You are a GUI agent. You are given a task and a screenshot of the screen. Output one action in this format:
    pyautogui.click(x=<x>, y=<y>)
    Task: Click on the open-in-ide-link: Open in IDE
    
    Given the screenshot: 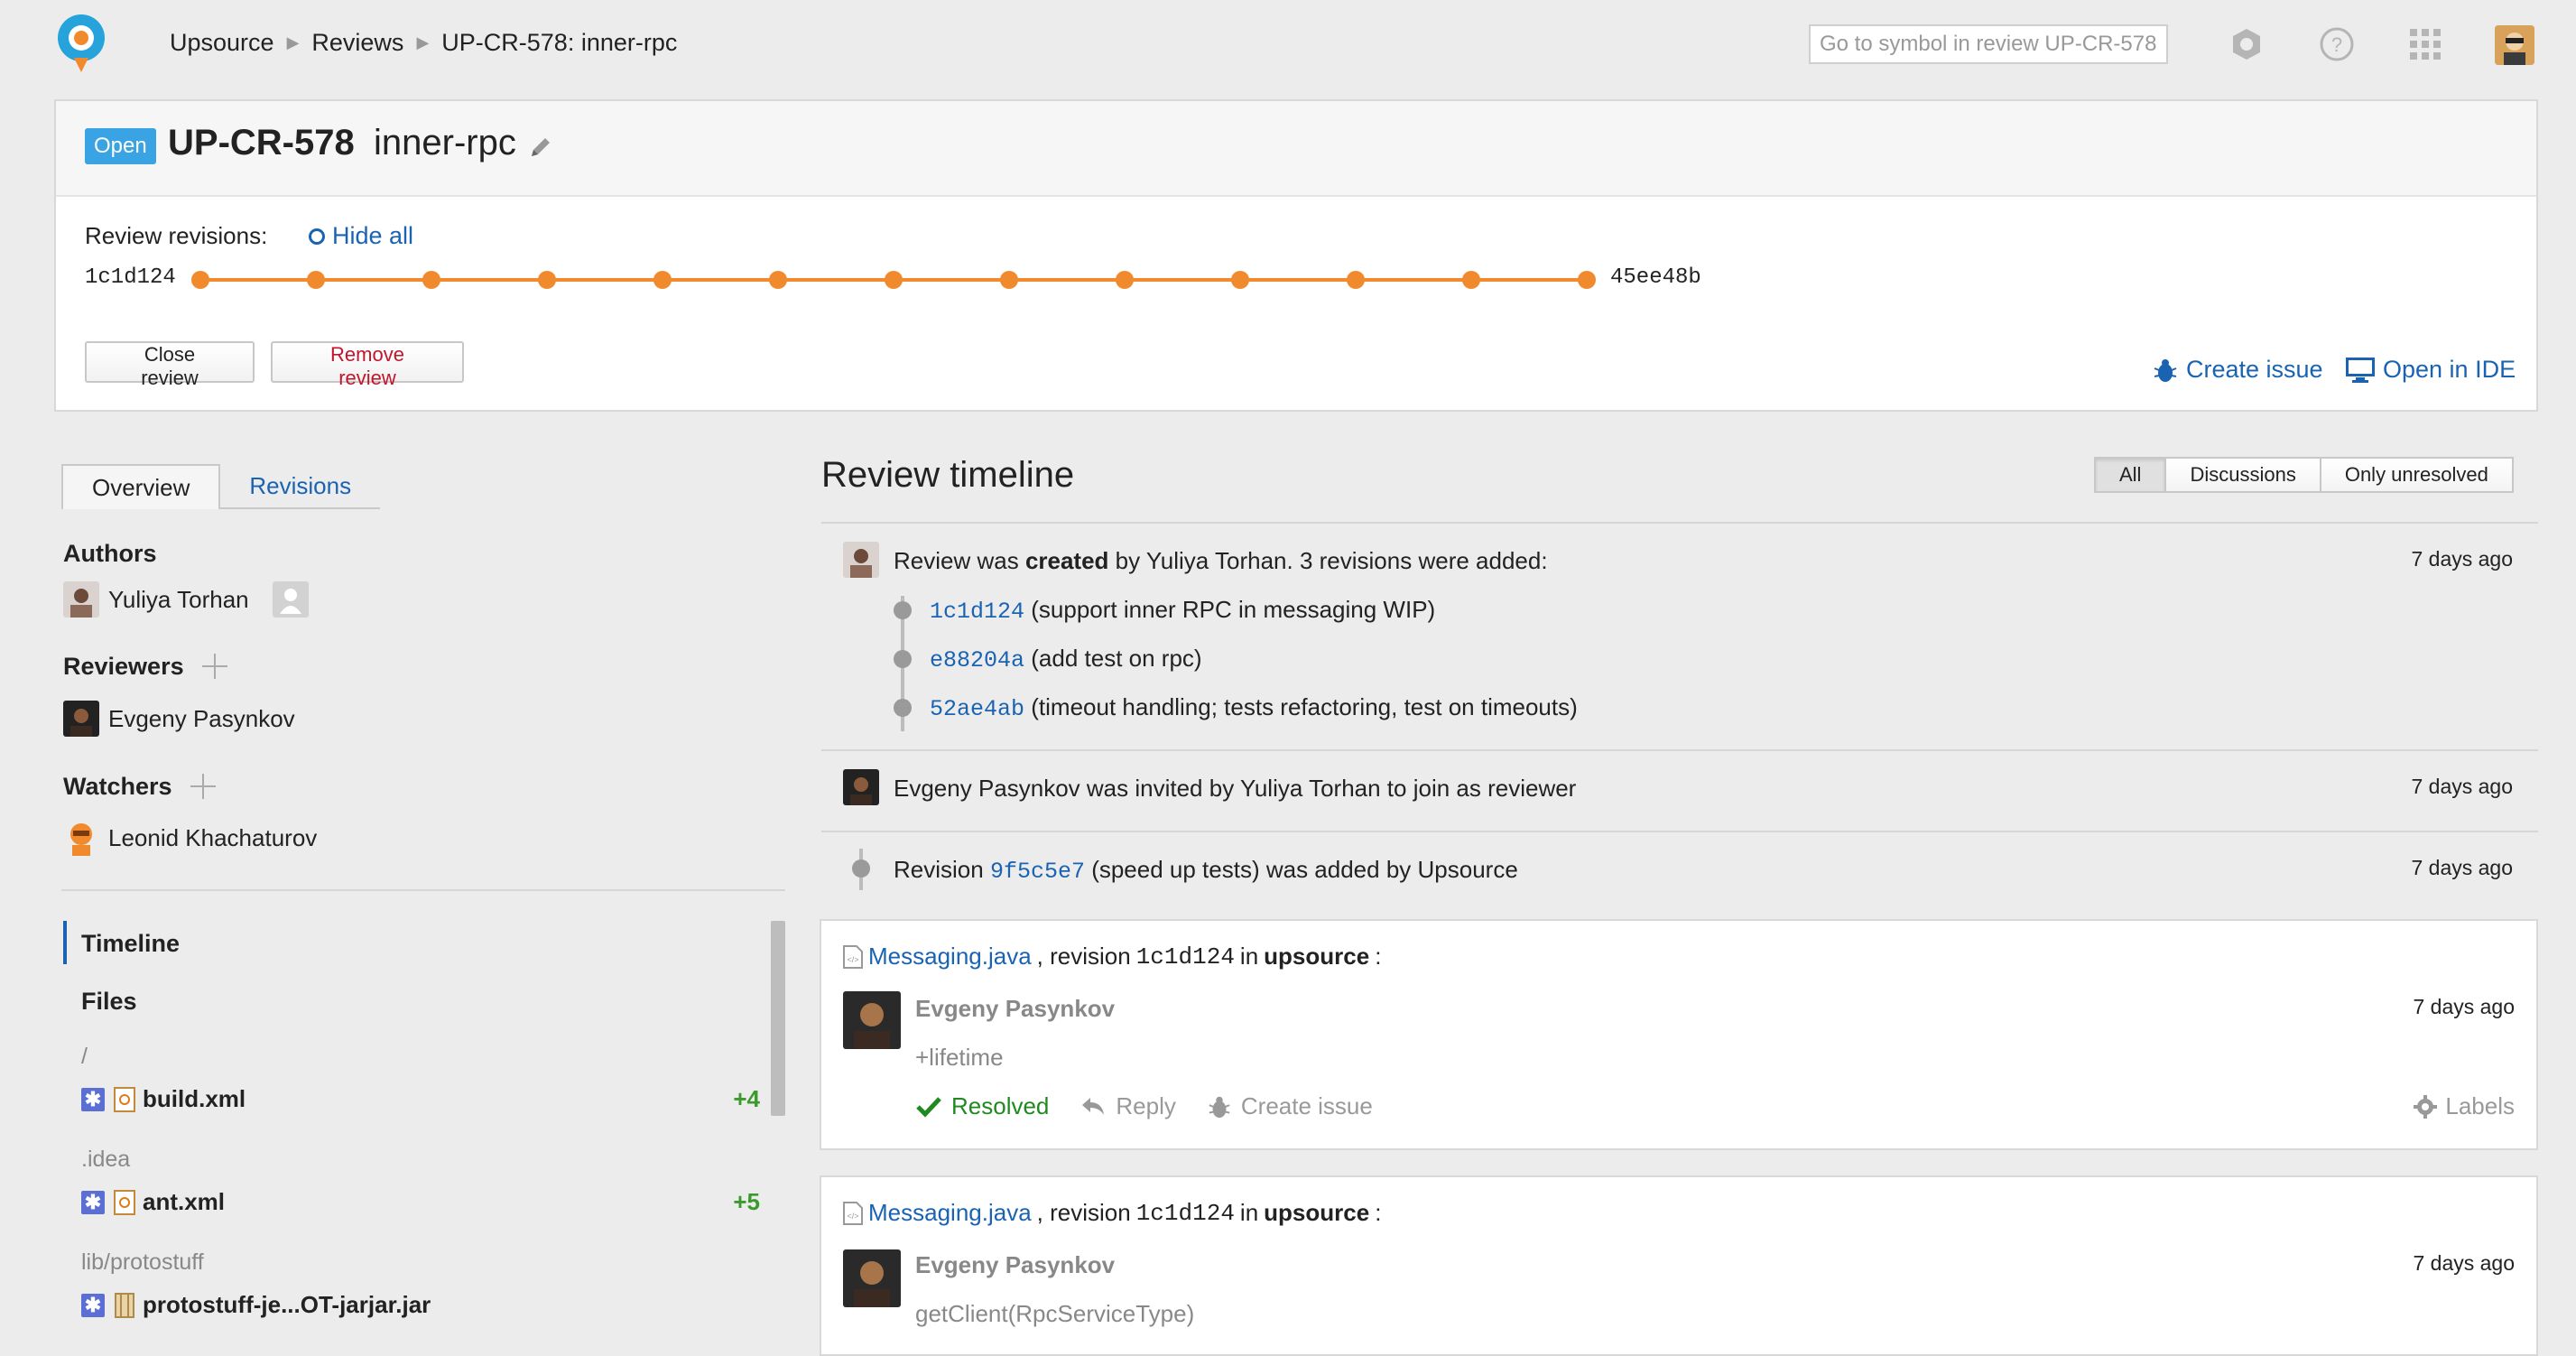 What is the action you would take?
    pyautogui.click(x=2430, y=370)
    